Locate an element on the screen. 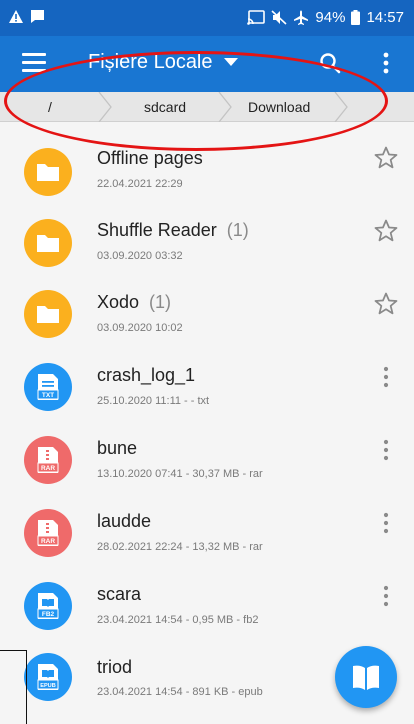  warning-icon is located at coordinates (16, 16).